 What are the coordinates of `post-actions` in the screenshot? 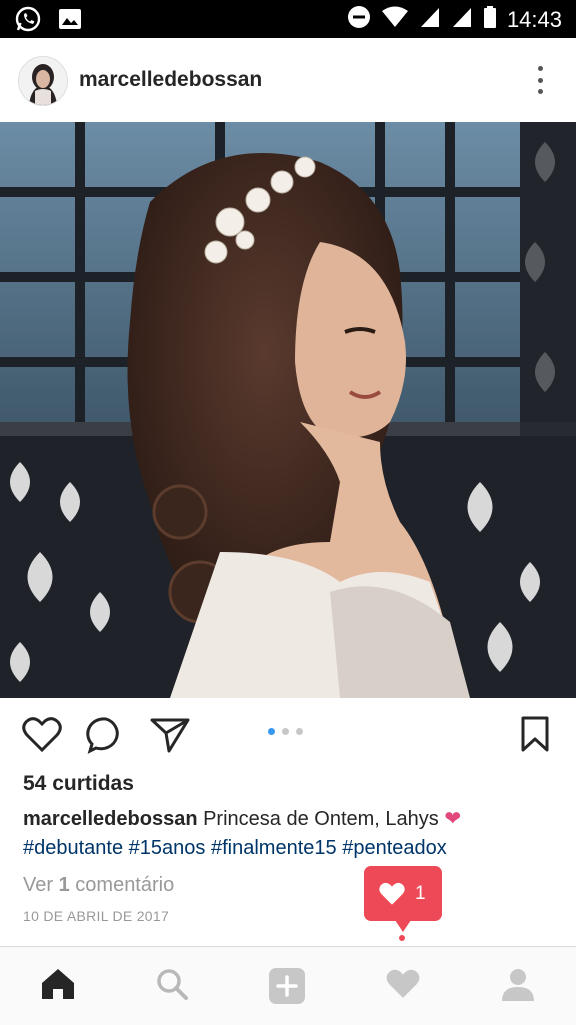 It's located at (288, 733).